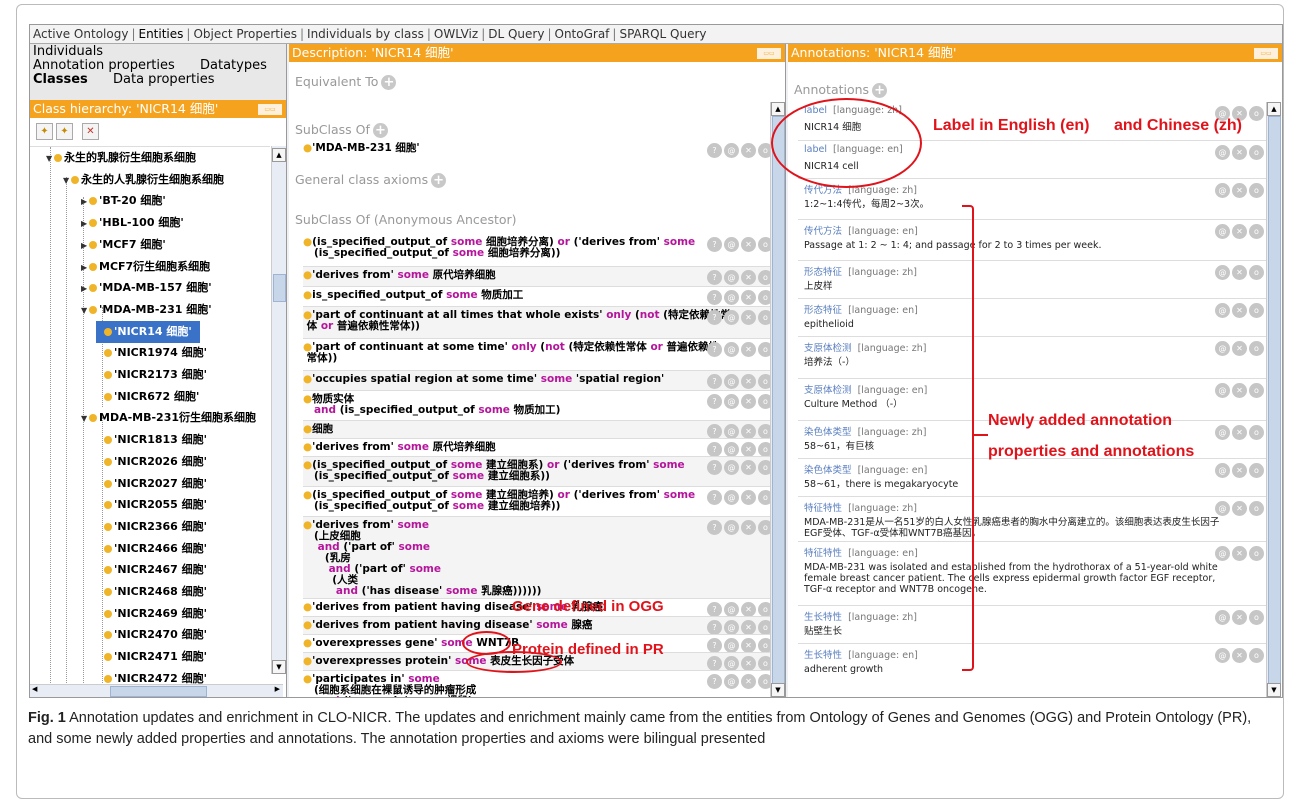 The width and height of the screenshot is (1289, 804). What do you see at coordinates (151, 462) in the screenshot?
I see `tree-node: 'NICR2026 细胞'` at bounding box center [151, 462].